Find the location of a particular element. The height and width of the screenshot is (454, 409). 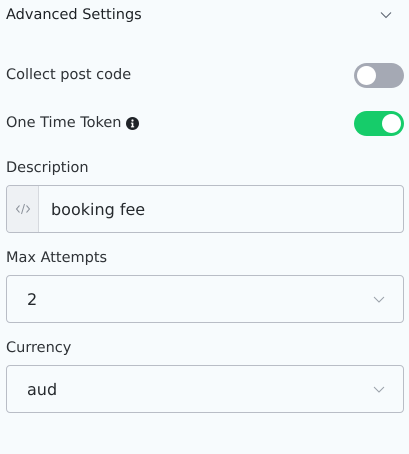

field-label: Description is located at coordinates (48, 168).